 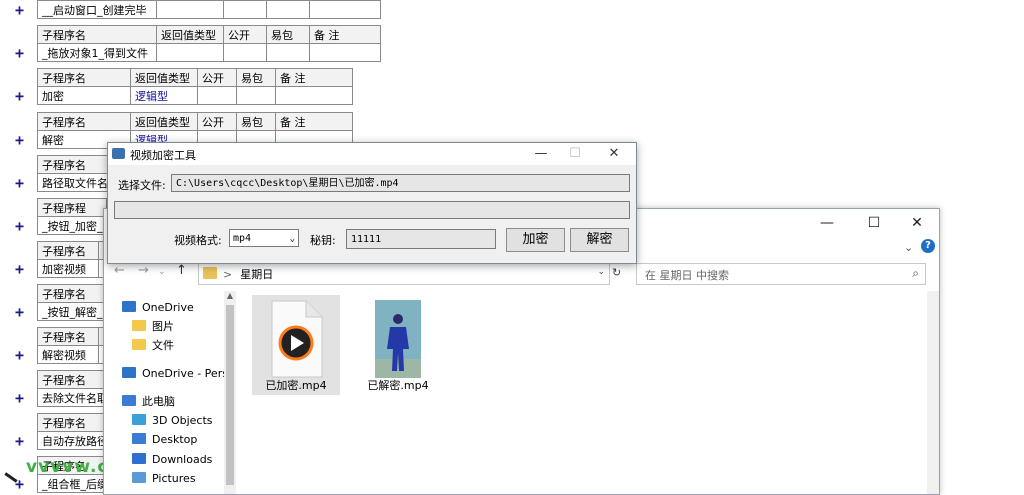 I want to click on table-cell: 逻辑型, so click(x=164, y=95).